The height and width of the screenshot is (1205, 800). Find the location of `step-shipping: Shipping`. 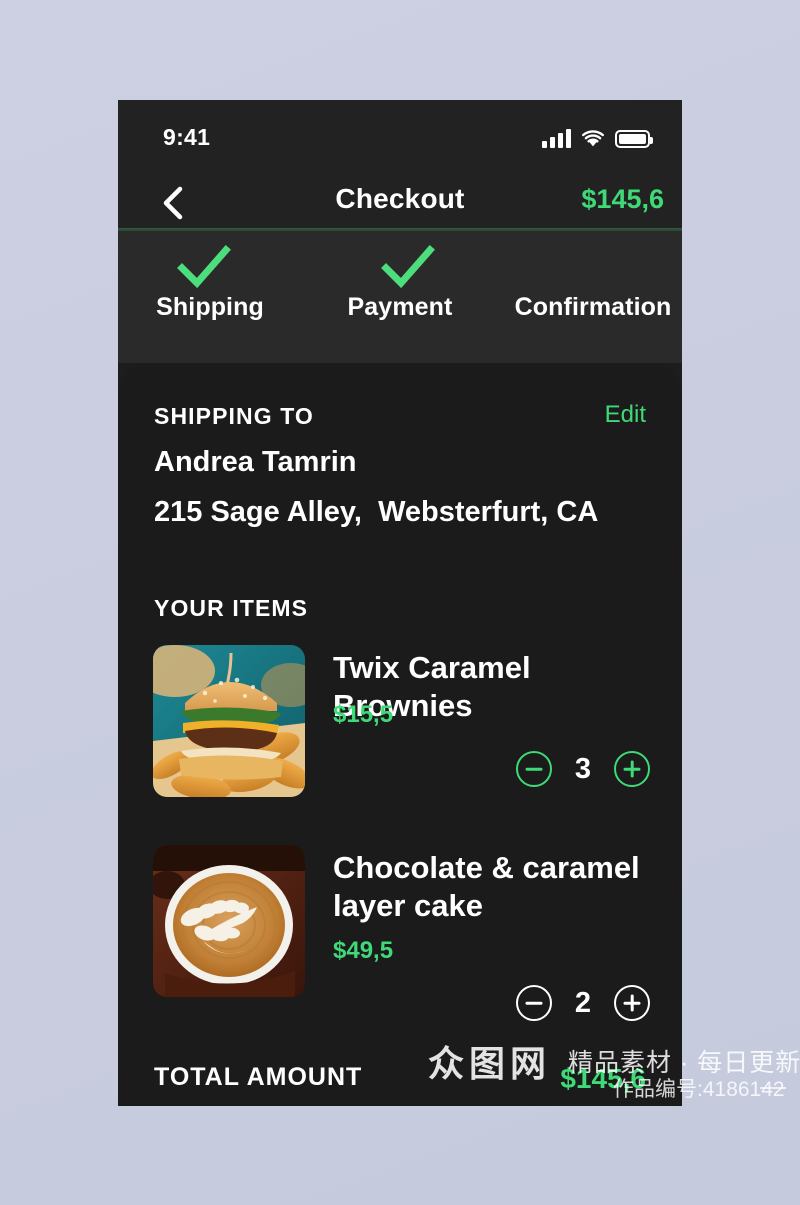

step-shipping: Shipping is located at coordinates (212, 297).